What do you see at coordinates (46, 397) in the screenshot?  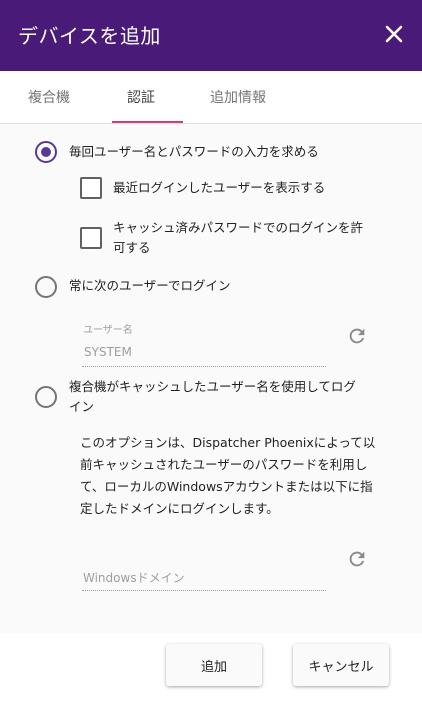 I see `radio-use-cached-username` at bounding box center [46, 397].